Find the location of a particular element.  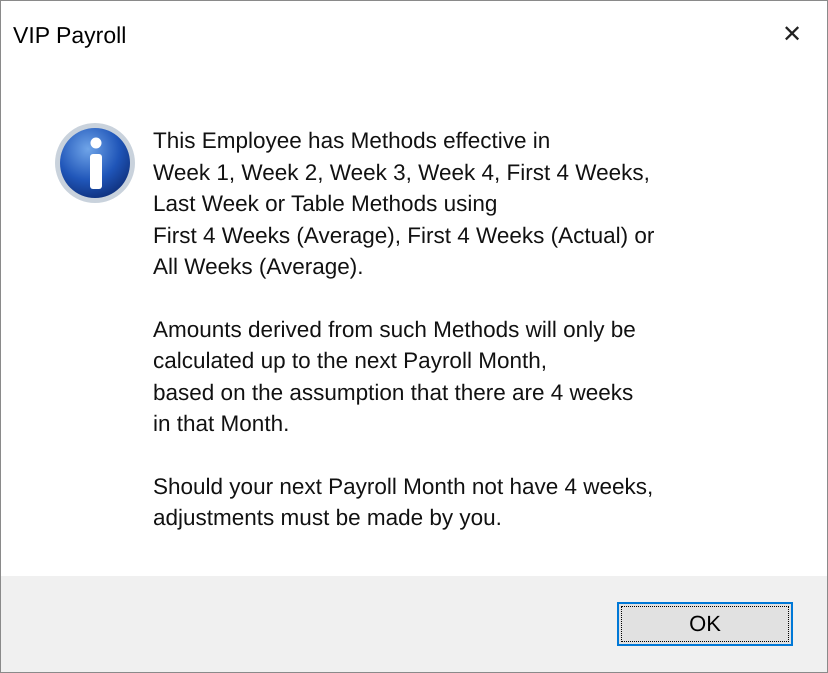

message-text: This Employee has Methods effective in Week 1, Week 2, Week 3, Week 4, First 4 Weeks, Last Week or Table Methods using First 4 Weeks (Average), First 4 Weeks (Actual) or All Weeks (Average). is located at coordinates (403, 204).